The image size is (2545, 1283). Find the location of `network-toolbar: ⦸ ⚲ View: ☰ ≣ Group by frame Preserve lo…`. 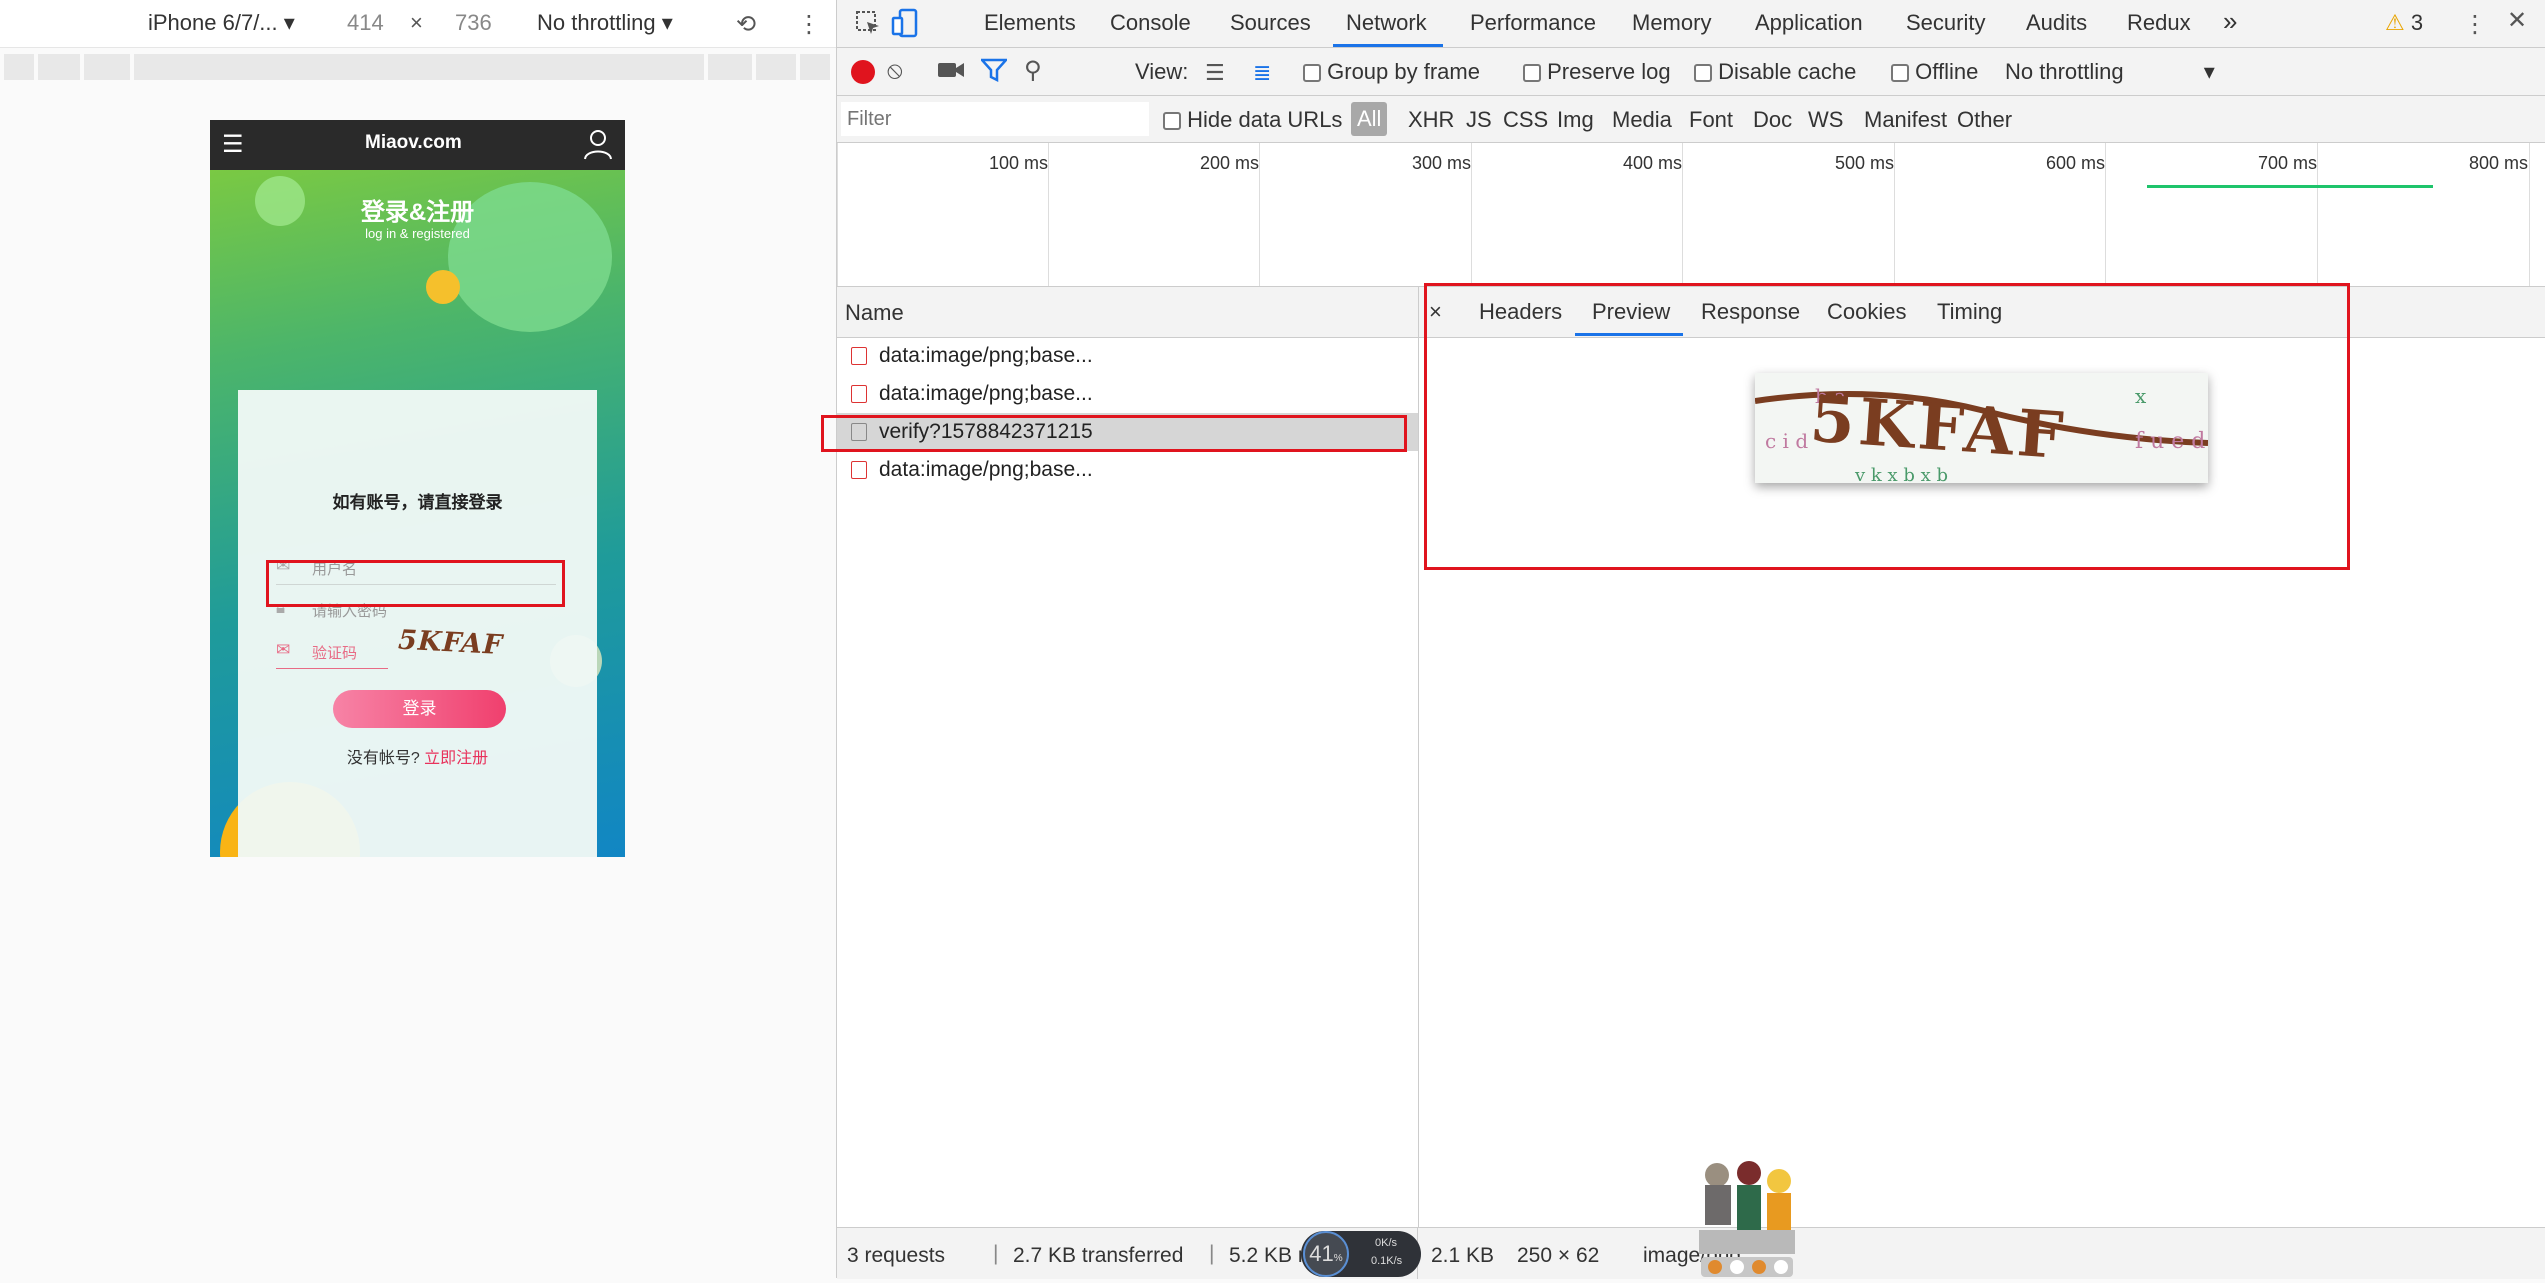

network-toolbar: ⦸ ⚲ View: ☰ ≣ Group by frame Preserve lo… is located at coordinates (1691, 72).